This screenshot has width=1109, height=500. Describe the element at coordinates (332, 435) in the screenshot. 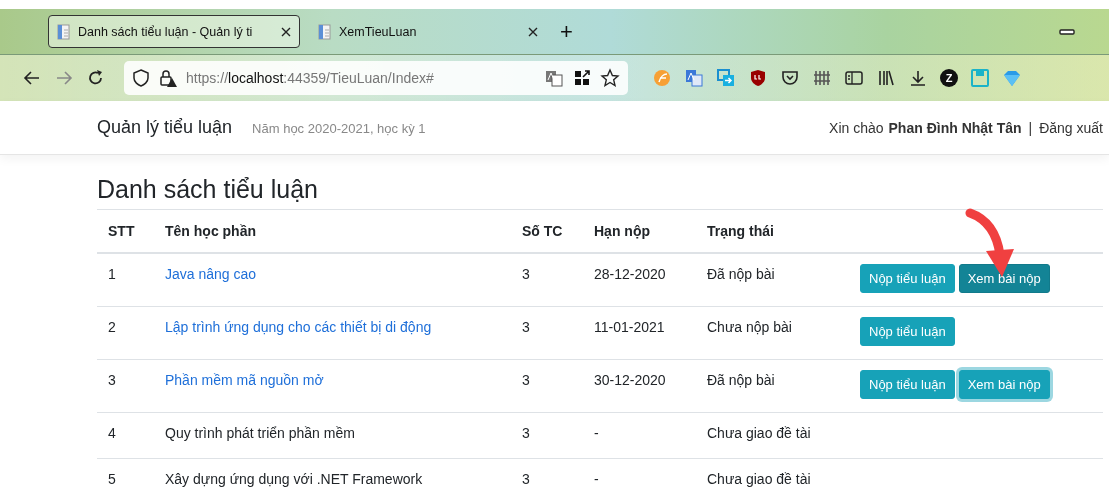

I see `table-cell: Quy trình phát triển phần mềm` at that location.